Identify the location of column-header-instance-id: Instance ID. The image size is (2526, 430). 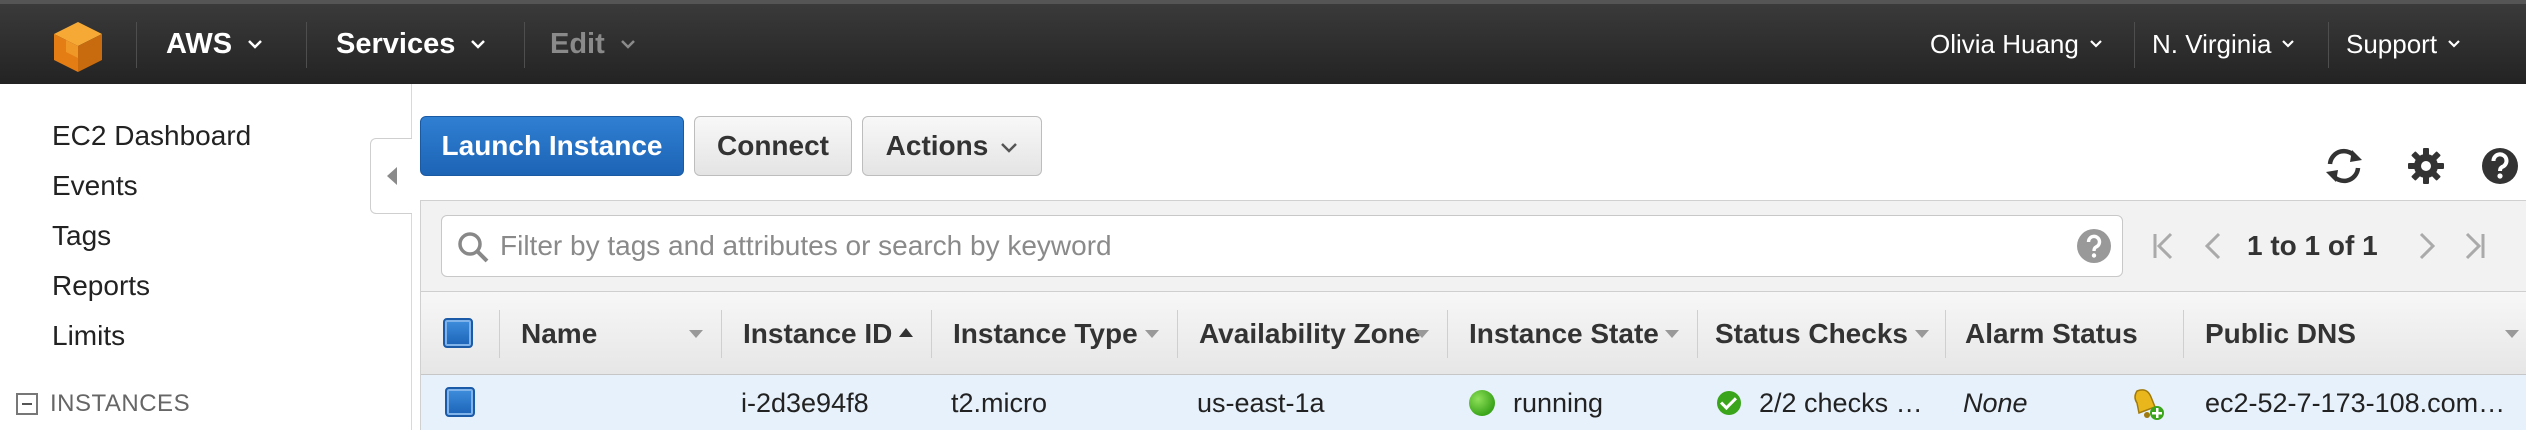
(817, 334).